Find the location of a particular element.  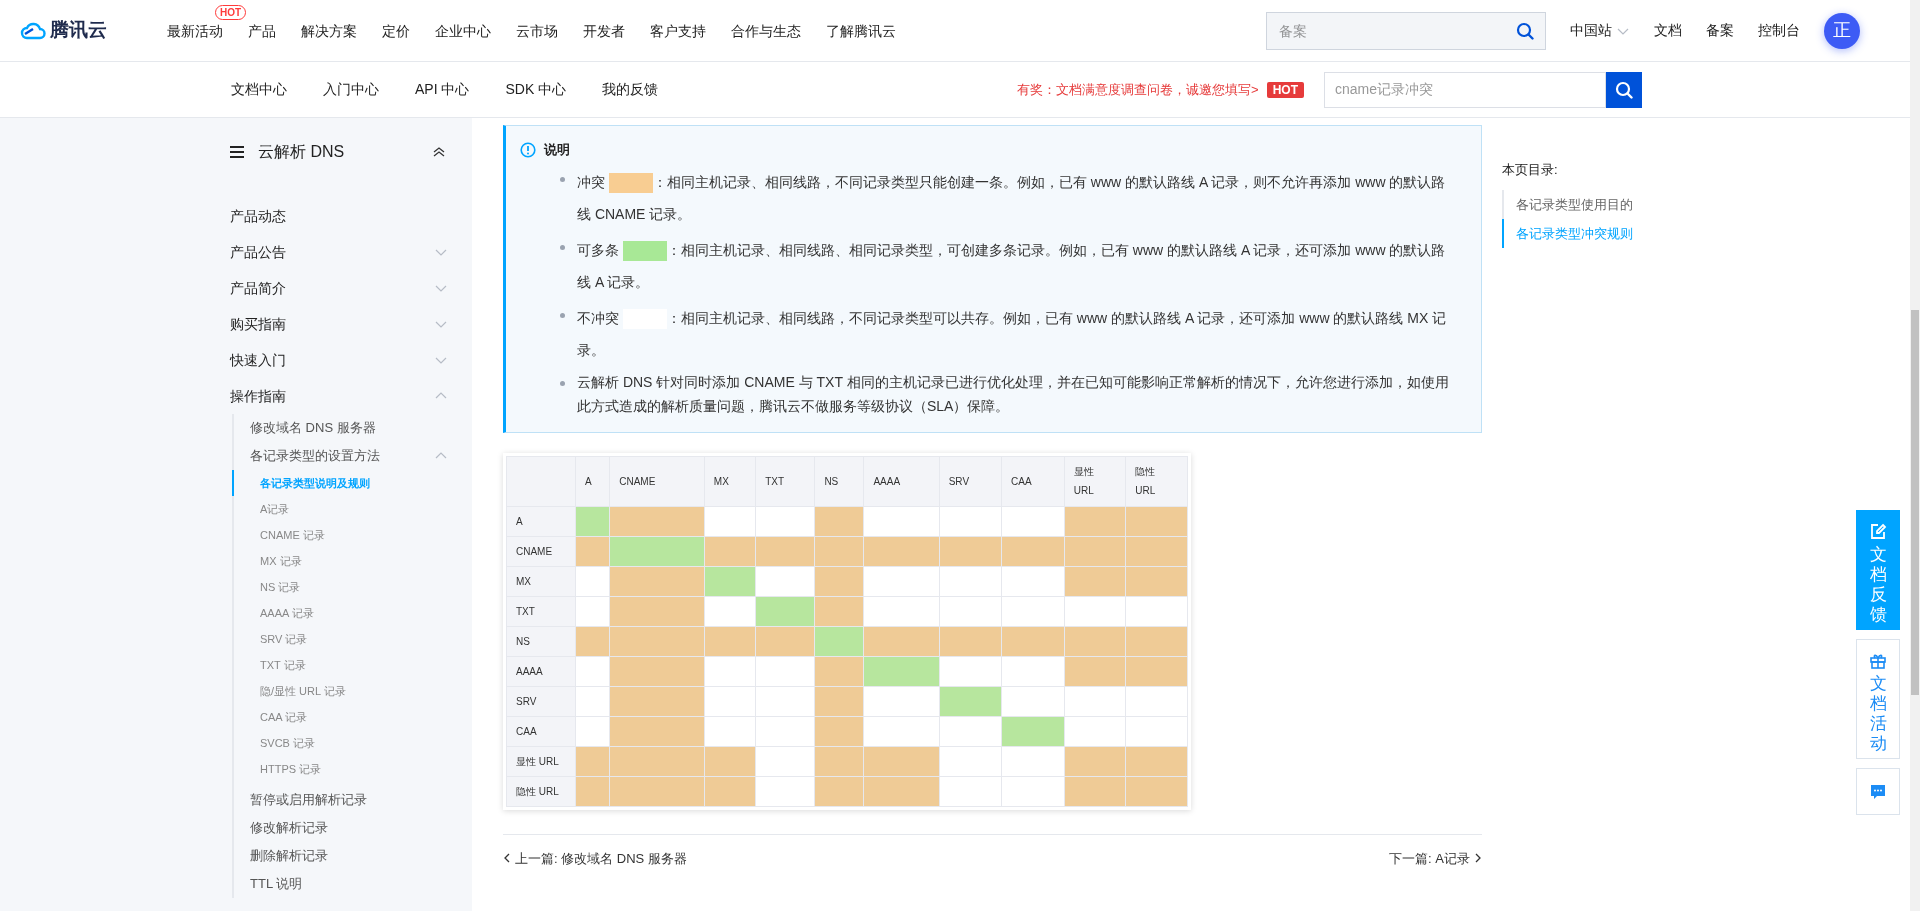

nav-link: 了解腾讯云 is located at coordinates (861, 30).